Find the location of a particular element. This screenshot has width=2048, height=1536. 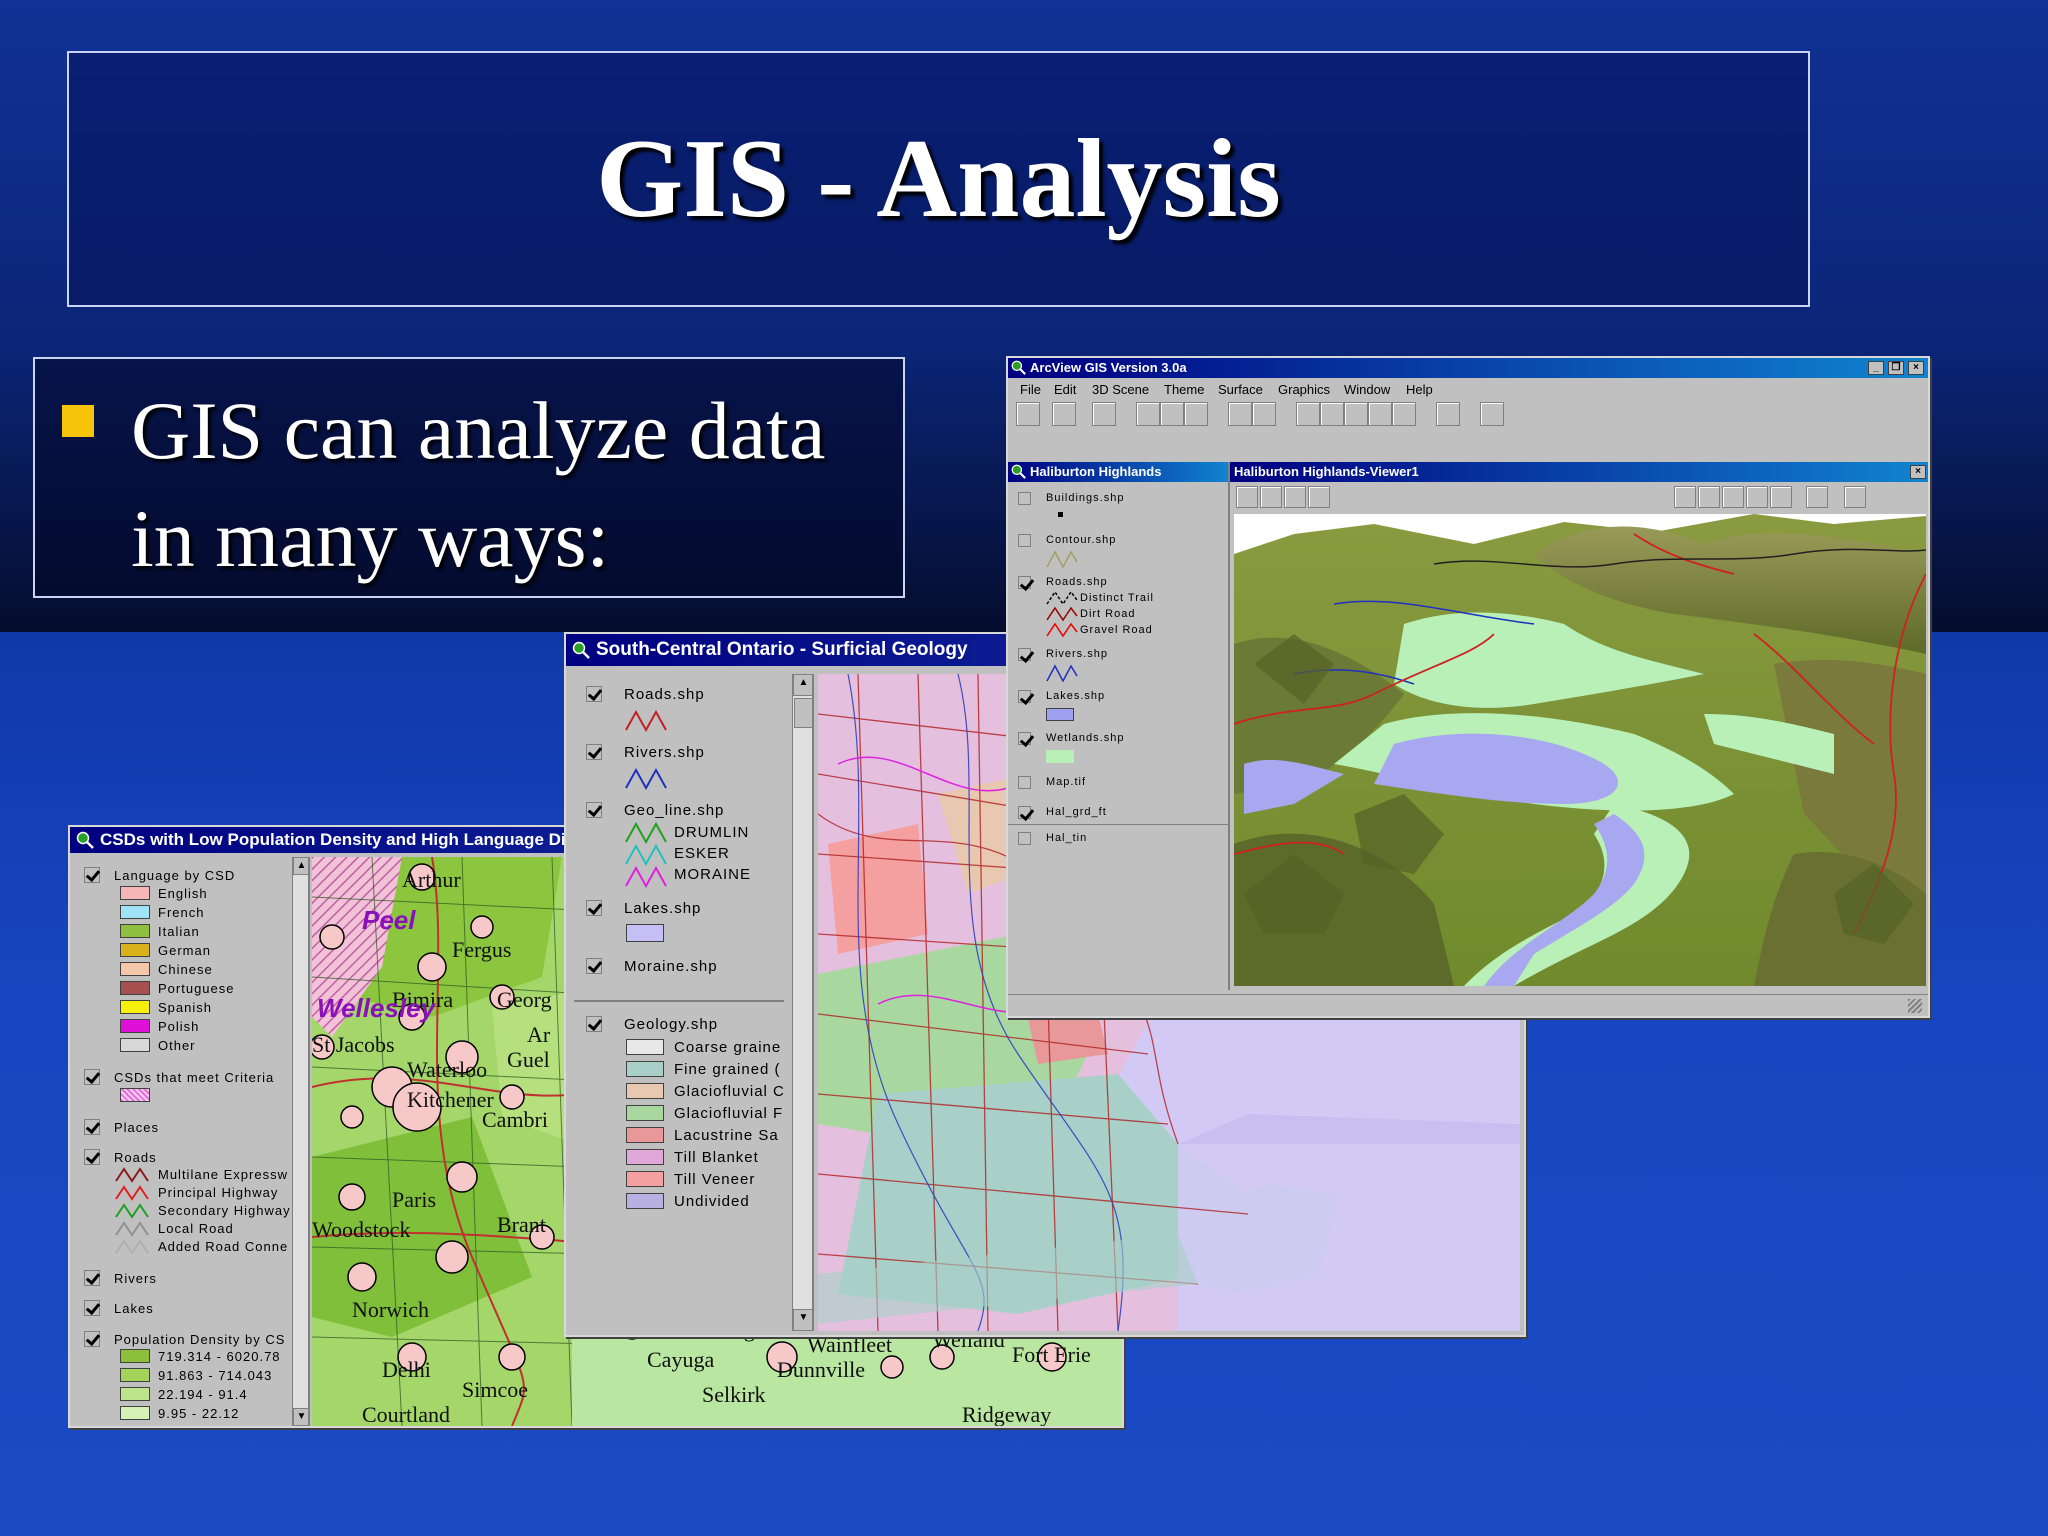

viewer-window: Haliburton Highlands-Viewer1 × is located at coordinates (1579, 726).